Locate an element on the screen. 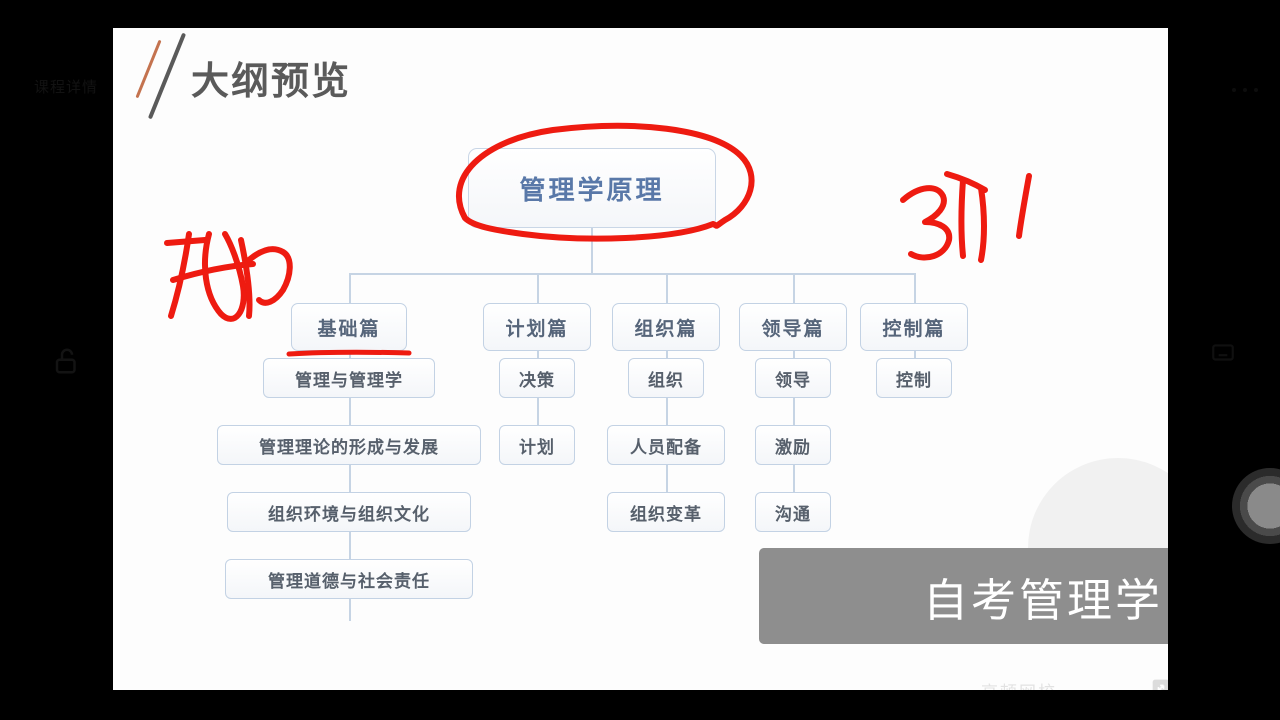  mindmap-leaf-label: 组织 is located at coordinates (666, 380).